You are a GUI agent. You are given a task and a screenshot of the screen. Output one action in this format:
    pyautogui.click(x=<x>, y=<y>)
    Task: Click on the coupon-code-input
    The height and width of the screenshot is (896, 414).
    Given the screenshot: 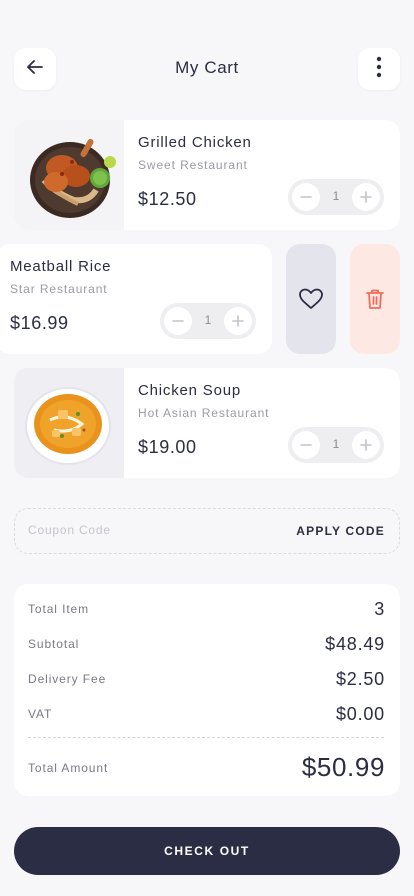 What is the action you would take?
    pyautogui.click(x=138, y=530)
    